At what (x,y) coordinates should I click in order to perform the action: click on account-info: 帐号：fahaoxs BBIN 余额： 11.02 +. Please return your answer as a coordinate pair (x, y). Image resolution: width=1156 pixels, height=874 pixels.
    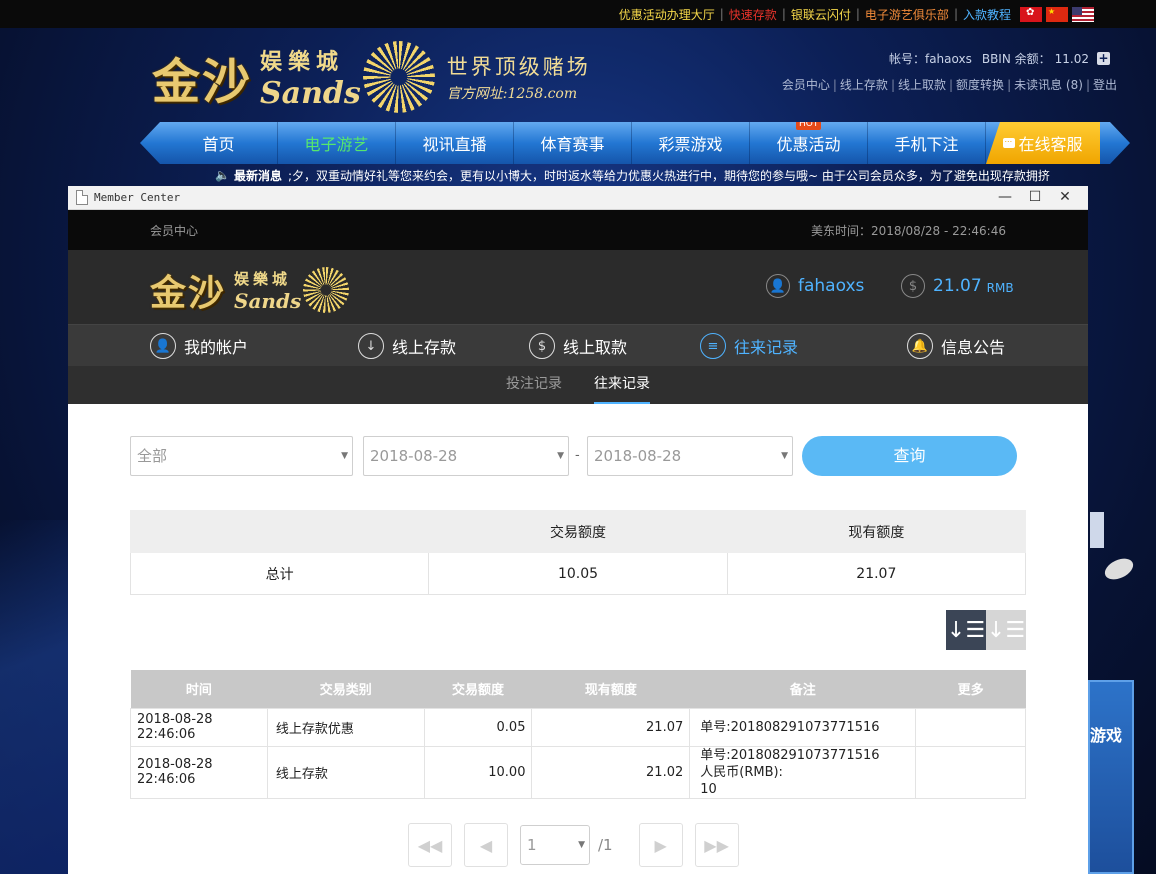
    Looking at the image, I should click on (999, 58).